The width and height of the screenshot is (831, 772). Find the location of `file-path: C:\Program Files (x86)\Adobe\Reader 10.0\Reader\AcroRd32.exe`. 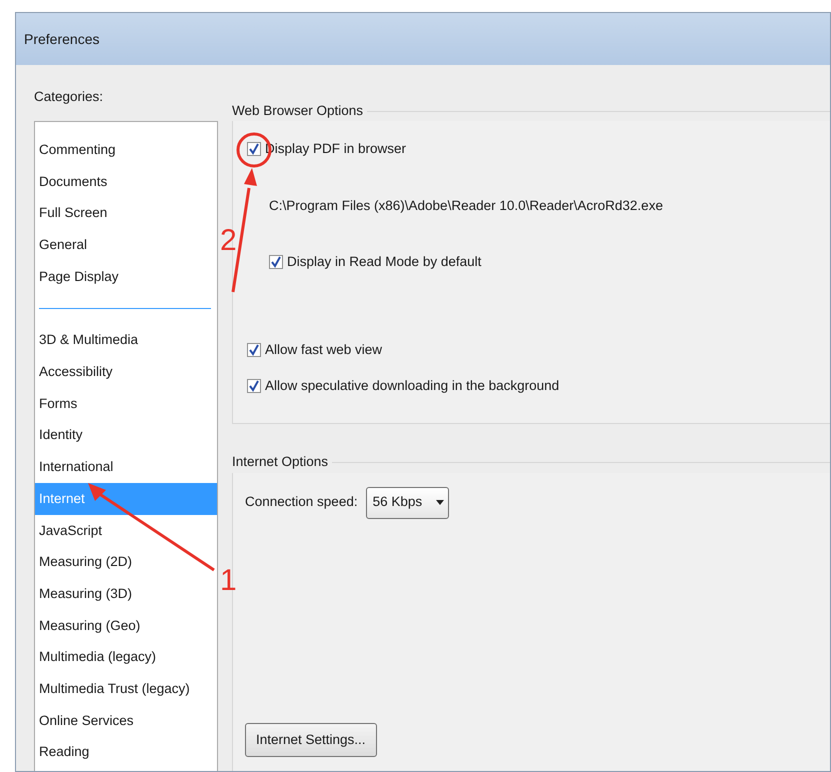

file-path: C:\Program Files (x86)\Adobe\Reader 10.0\Reader\AcroRd32.exe is located at coordinates (466, 205).